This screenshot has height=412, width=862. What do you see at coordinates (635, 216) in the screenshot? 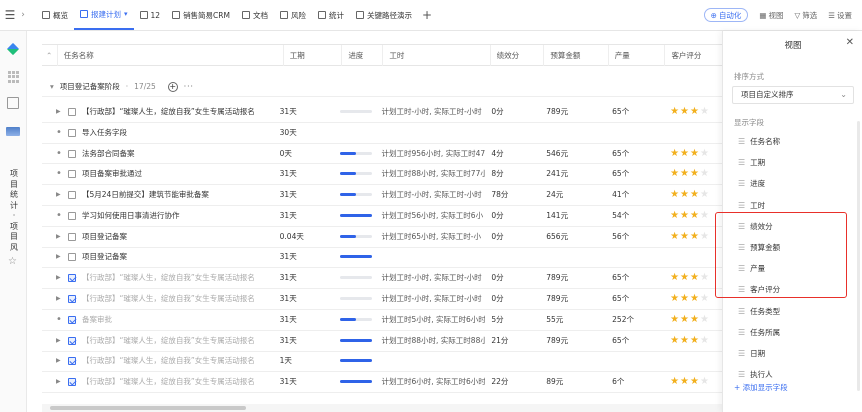
I see `output-cell: 54个` at bounding box center [635, 216].